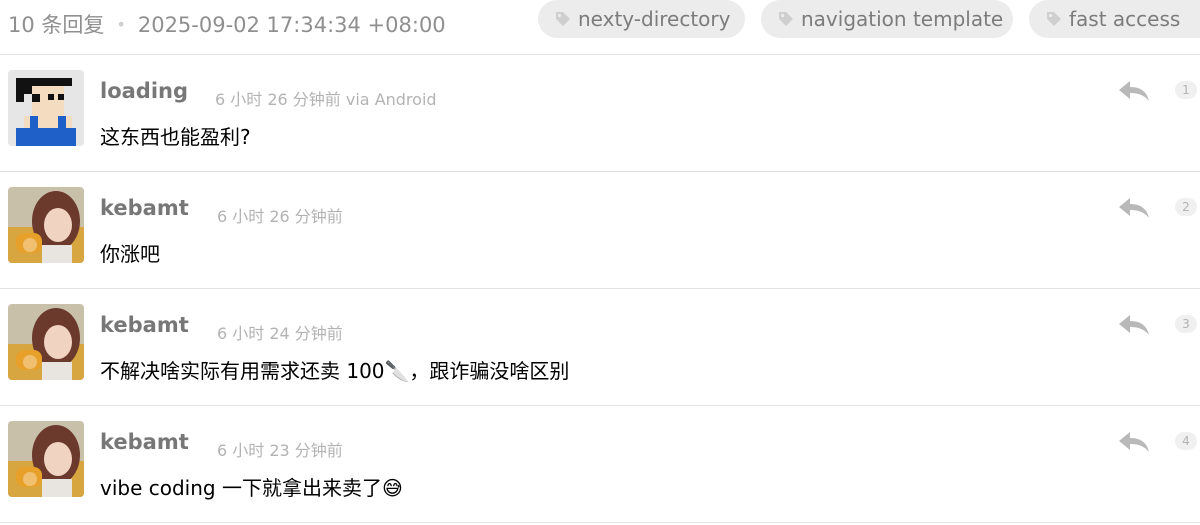 Image resolution: width=1200 pixels, height=525 pixels. What do you see at coordinates (175, 137) in the screenshot?
I see `reply-content: 这东西也能盈利?` at bounding box center [175, 137].